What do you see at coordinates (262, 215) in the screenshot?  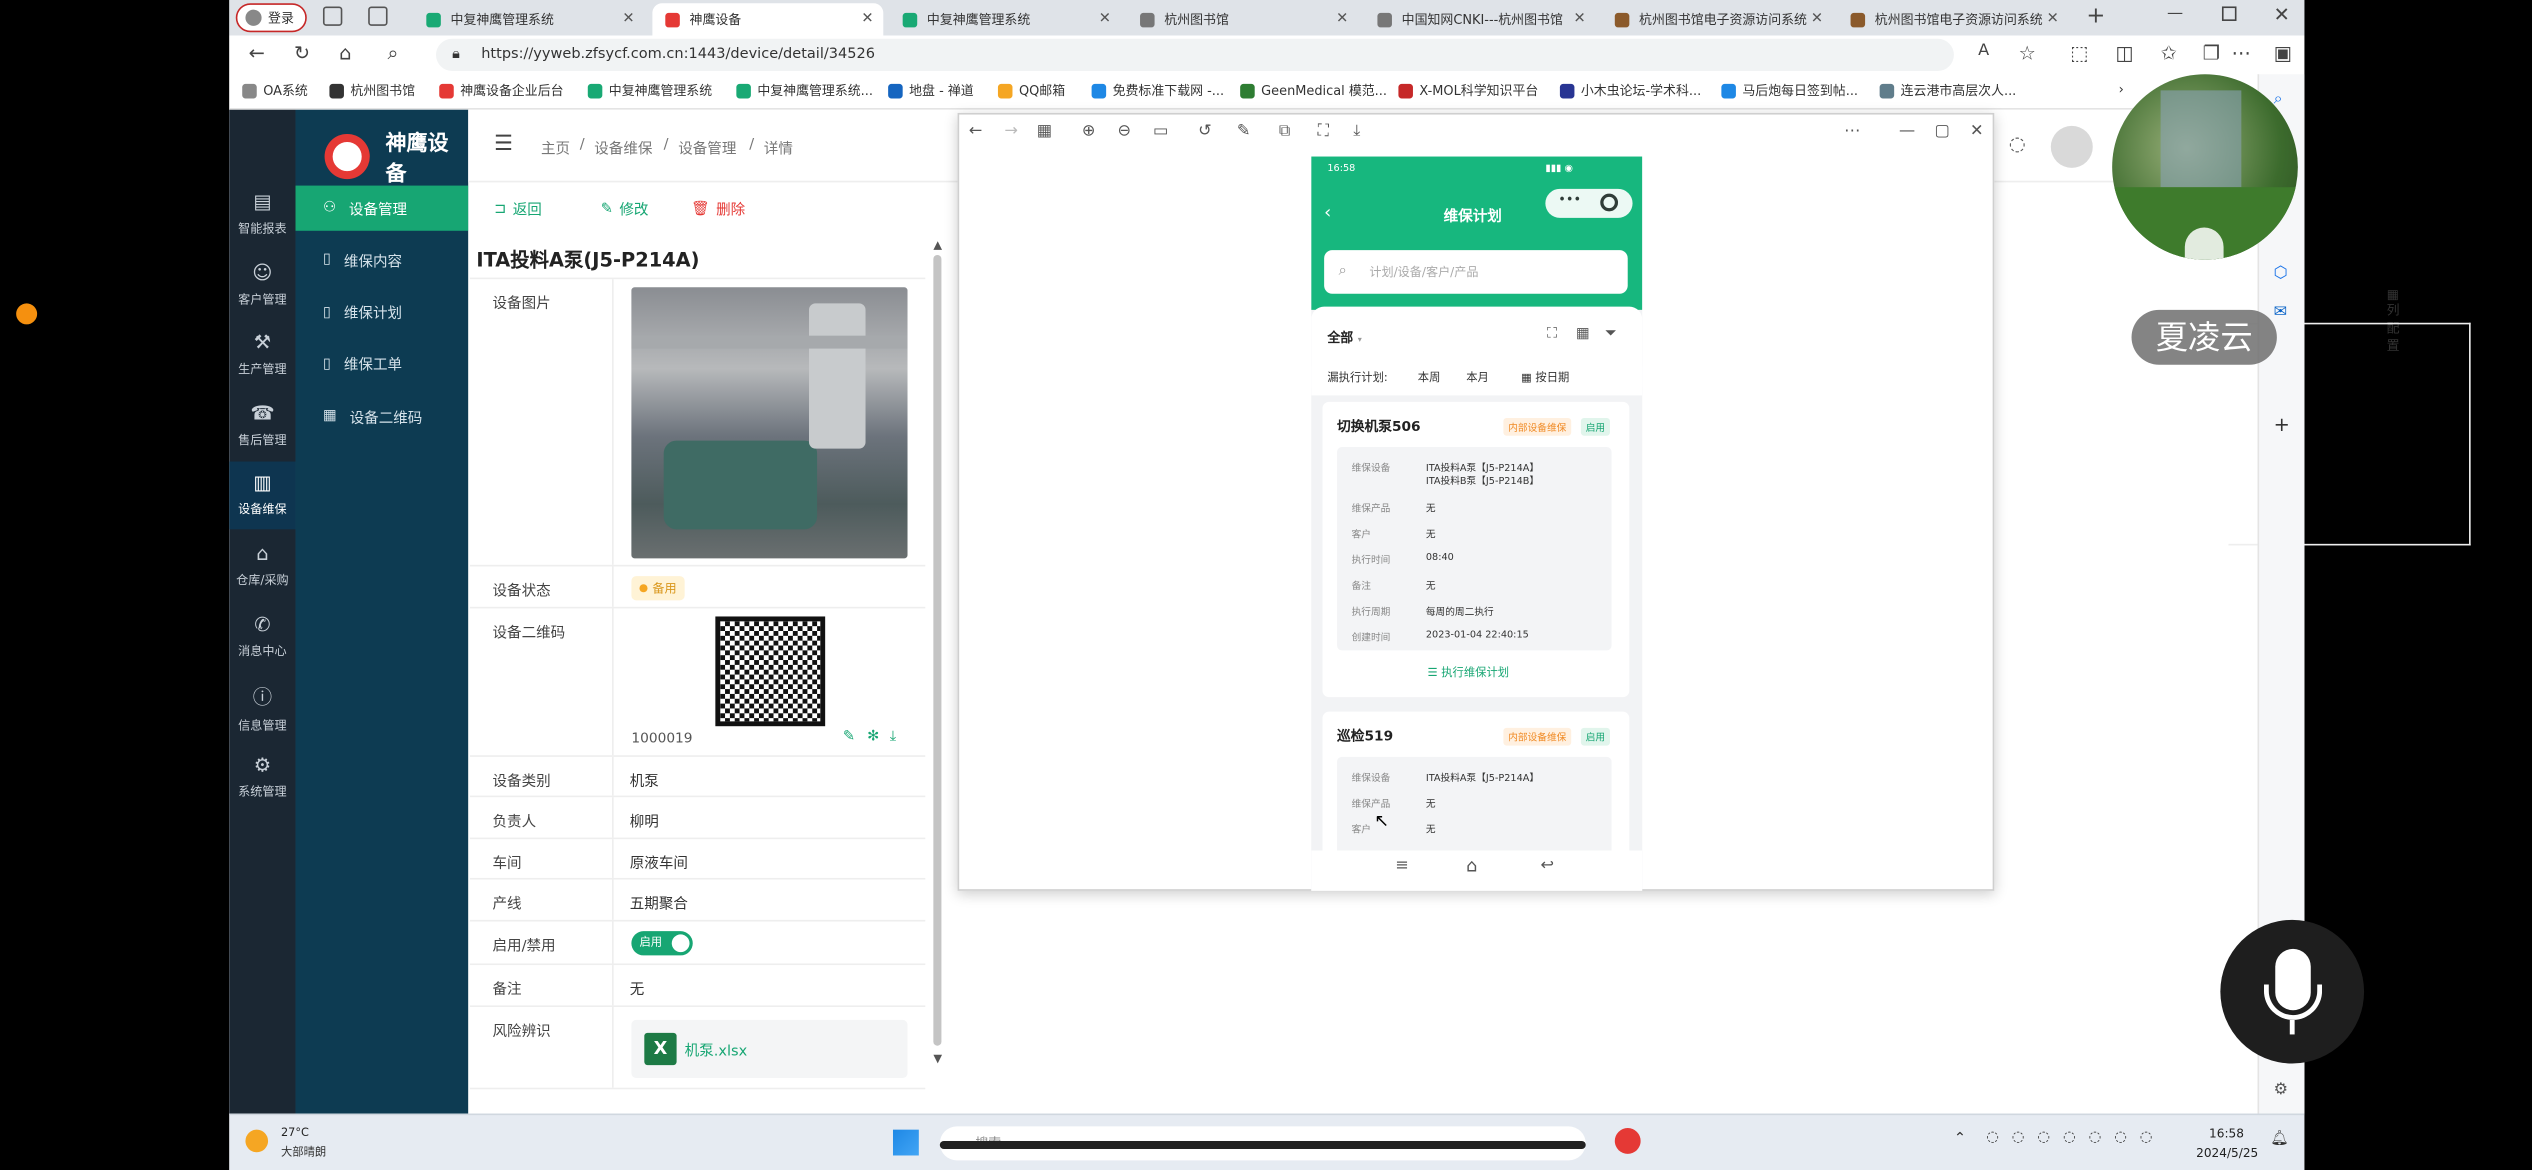 I see `nav-item-0: ▤ 智能报表` at bounding box center [262, 215].